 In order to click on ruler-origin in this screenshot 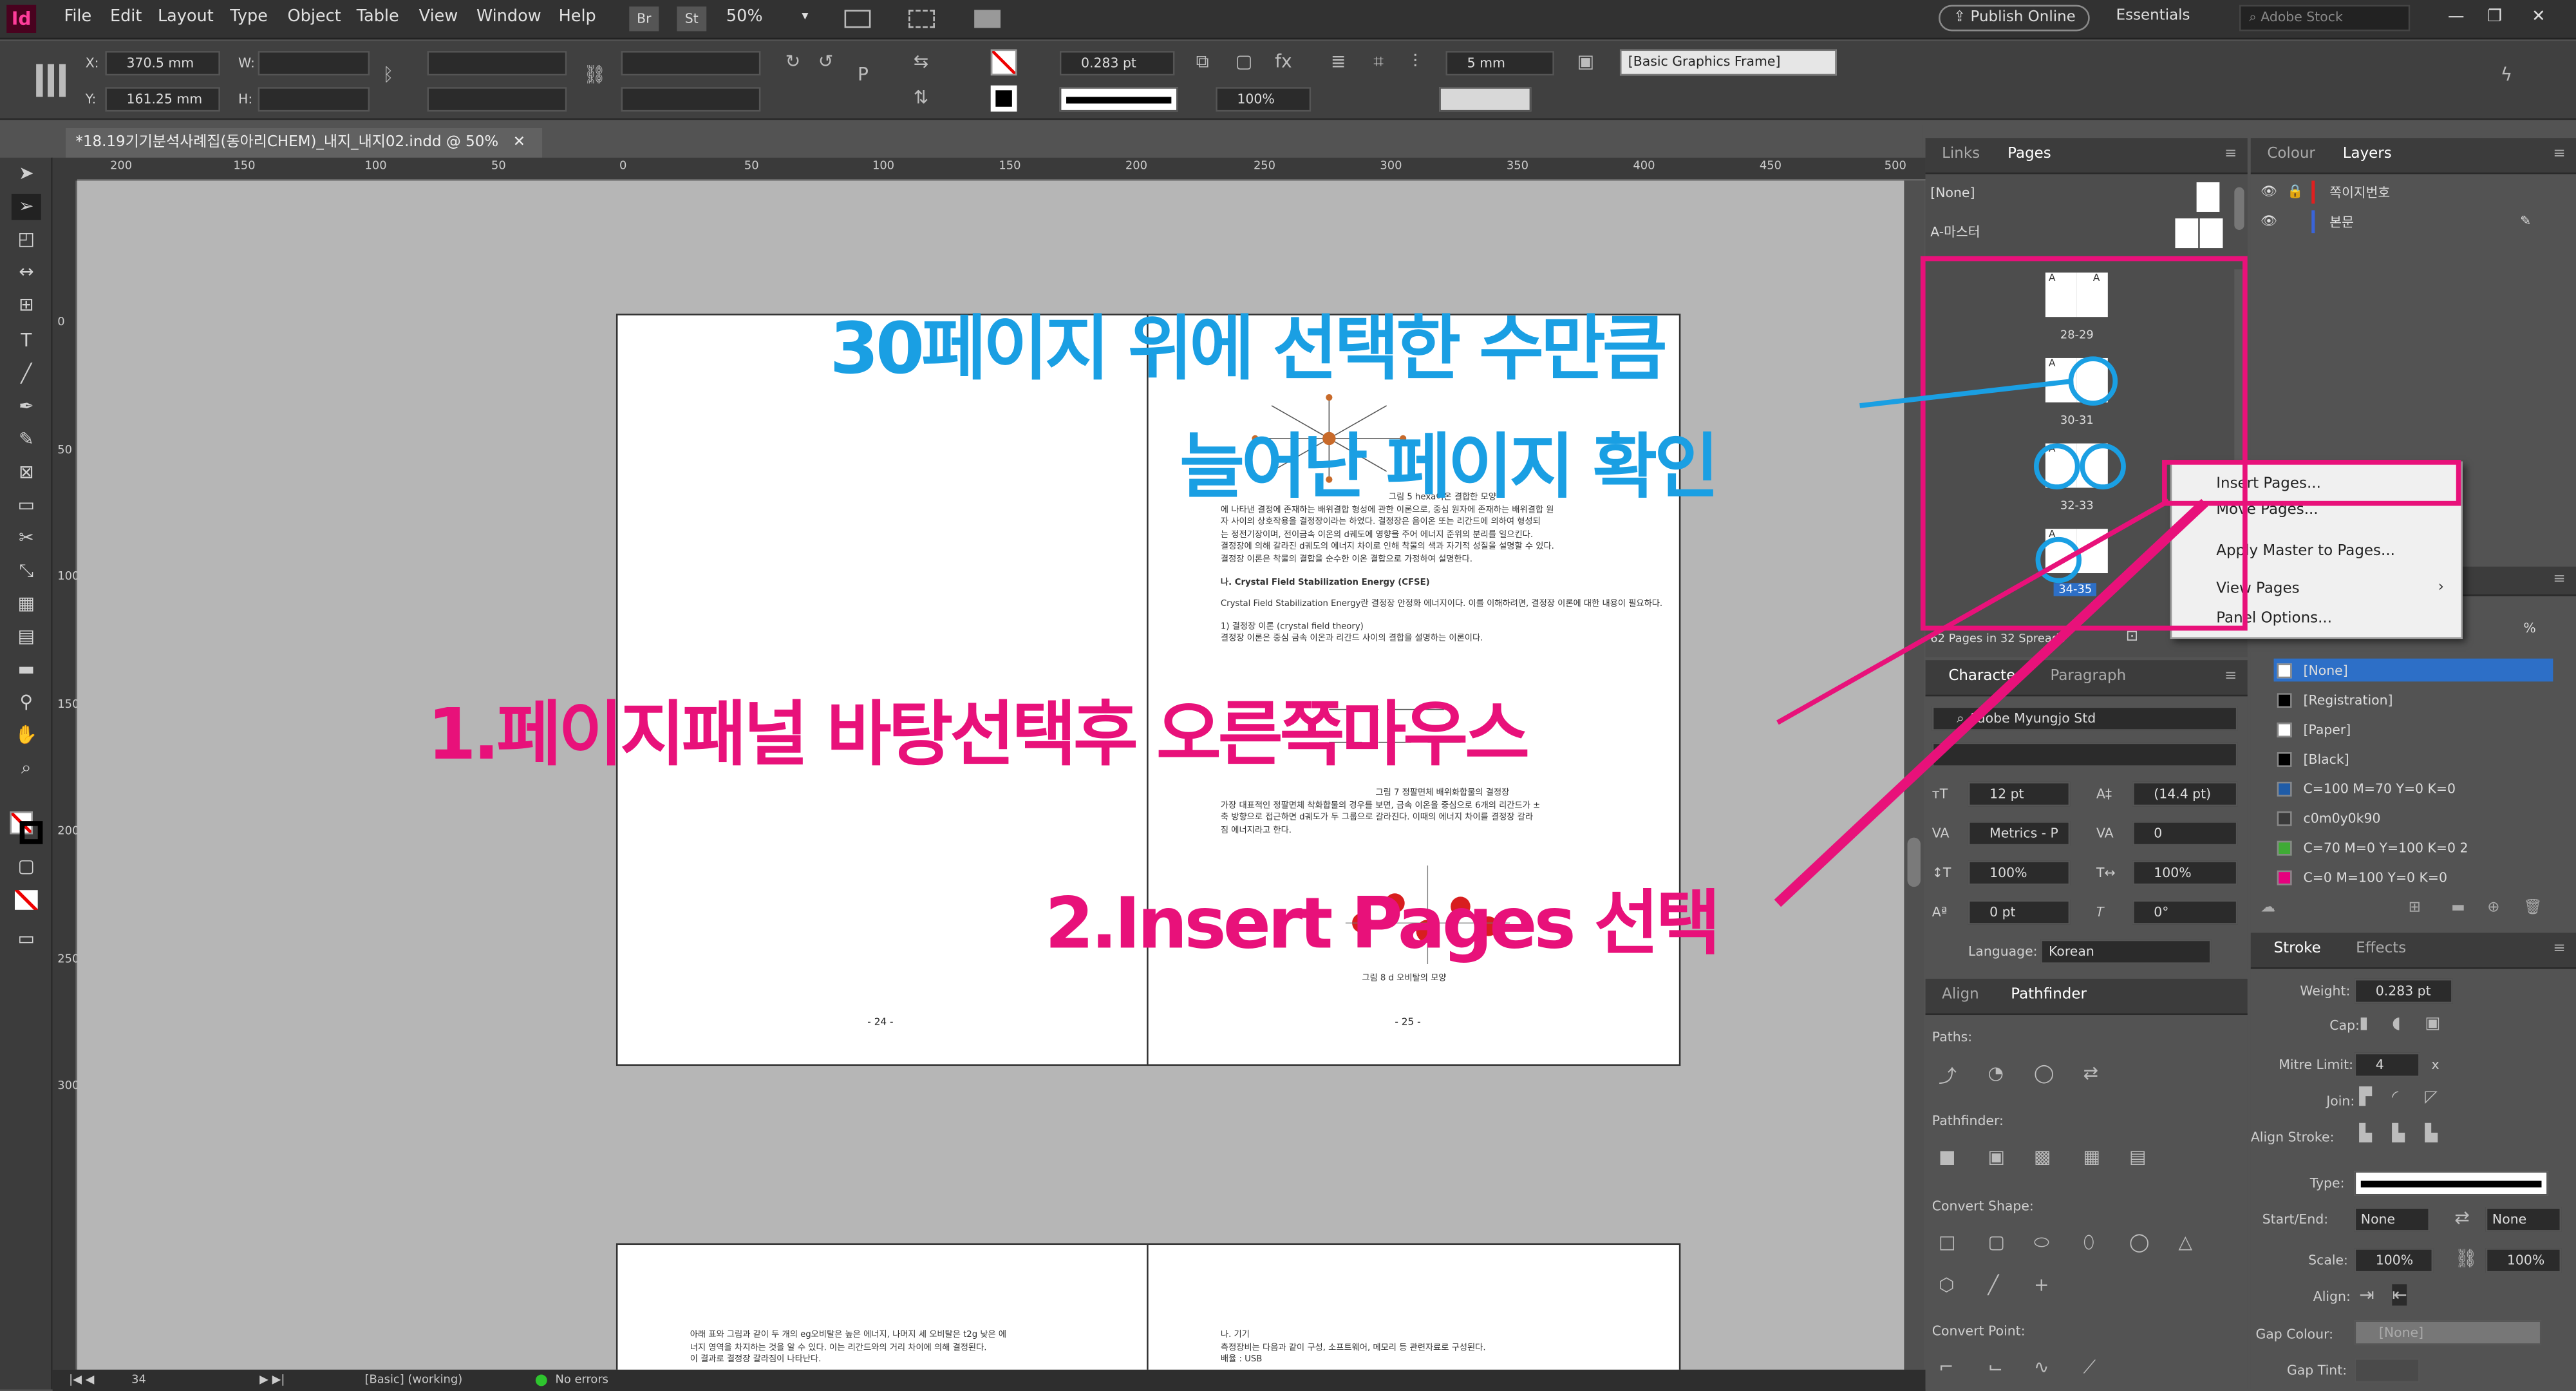, I will do `click(64, 169)`.